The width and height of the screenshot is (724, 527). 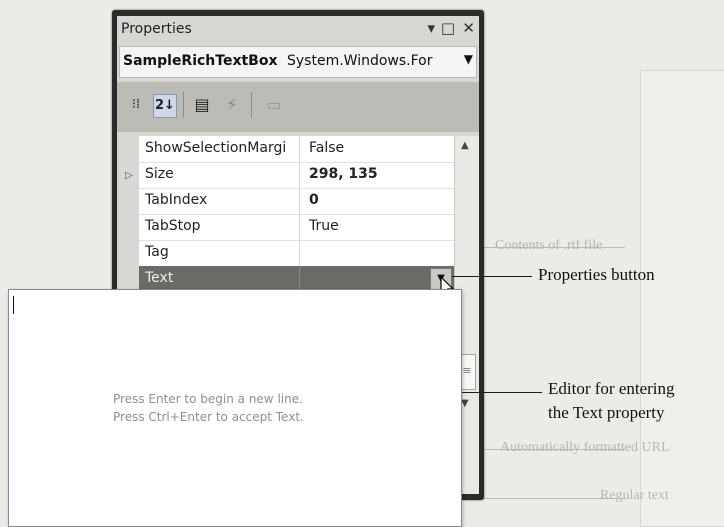 What do you see at coordinates (200, 61) in the screenshot?
I see `object-name: SampleRichTextBox` at bounding box center [200, 61].